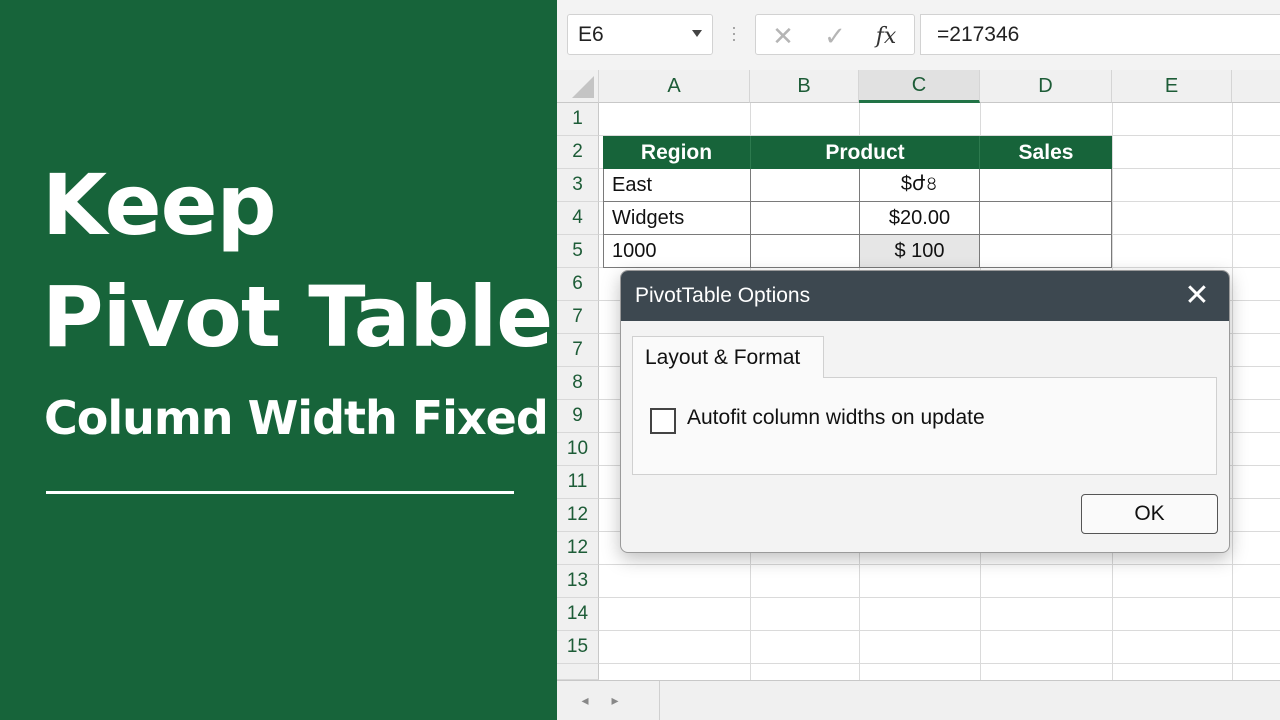 The width and height of the screenshot is (1280, 720). Describe the element at coordinates (1046, 218) in the screenshot. I see `cell-d4` at that location.